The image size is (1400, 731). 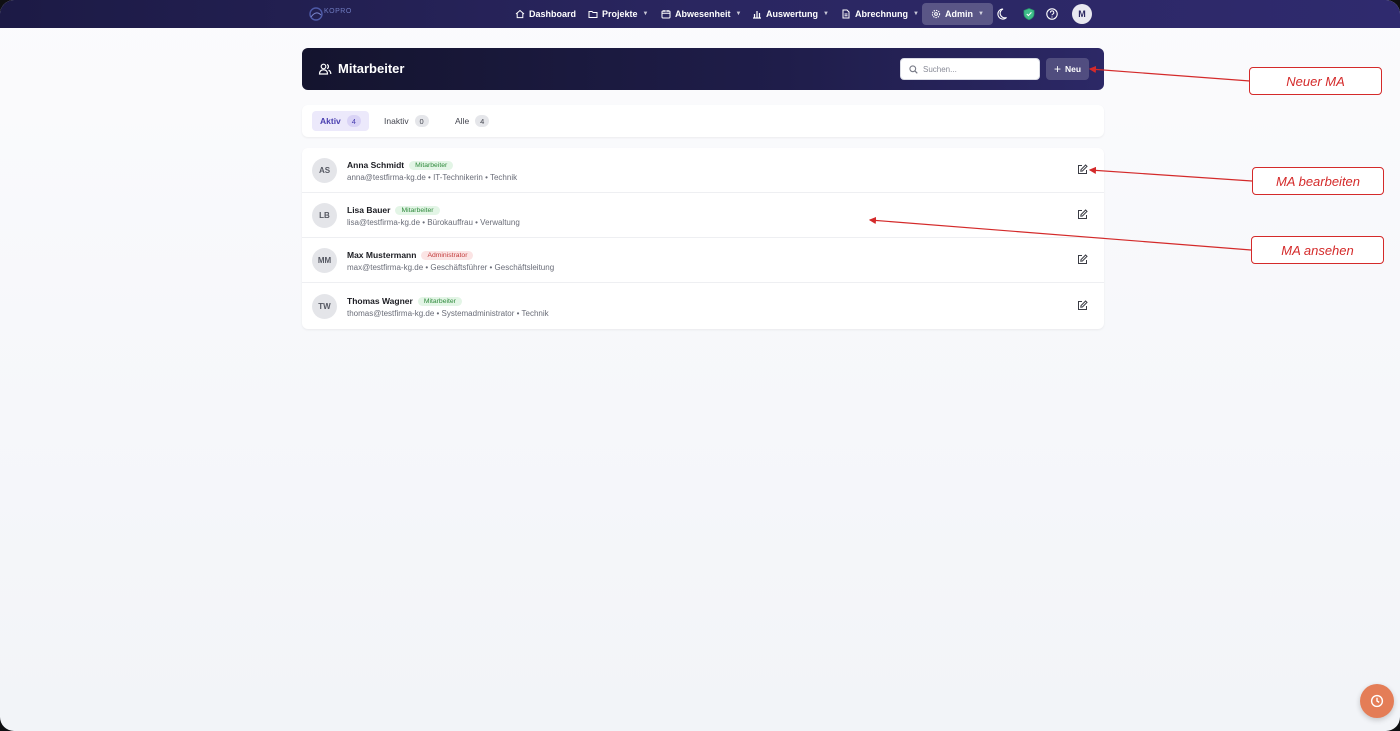 I want to click on clock-icon, so click(x=1377, y=701).